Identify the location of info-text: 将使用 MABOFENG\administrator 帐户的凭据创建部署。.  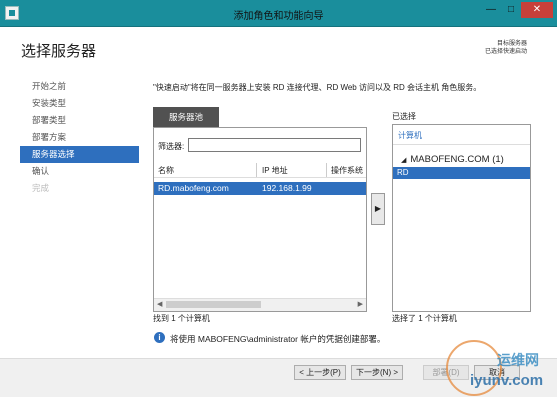
(278, 339).